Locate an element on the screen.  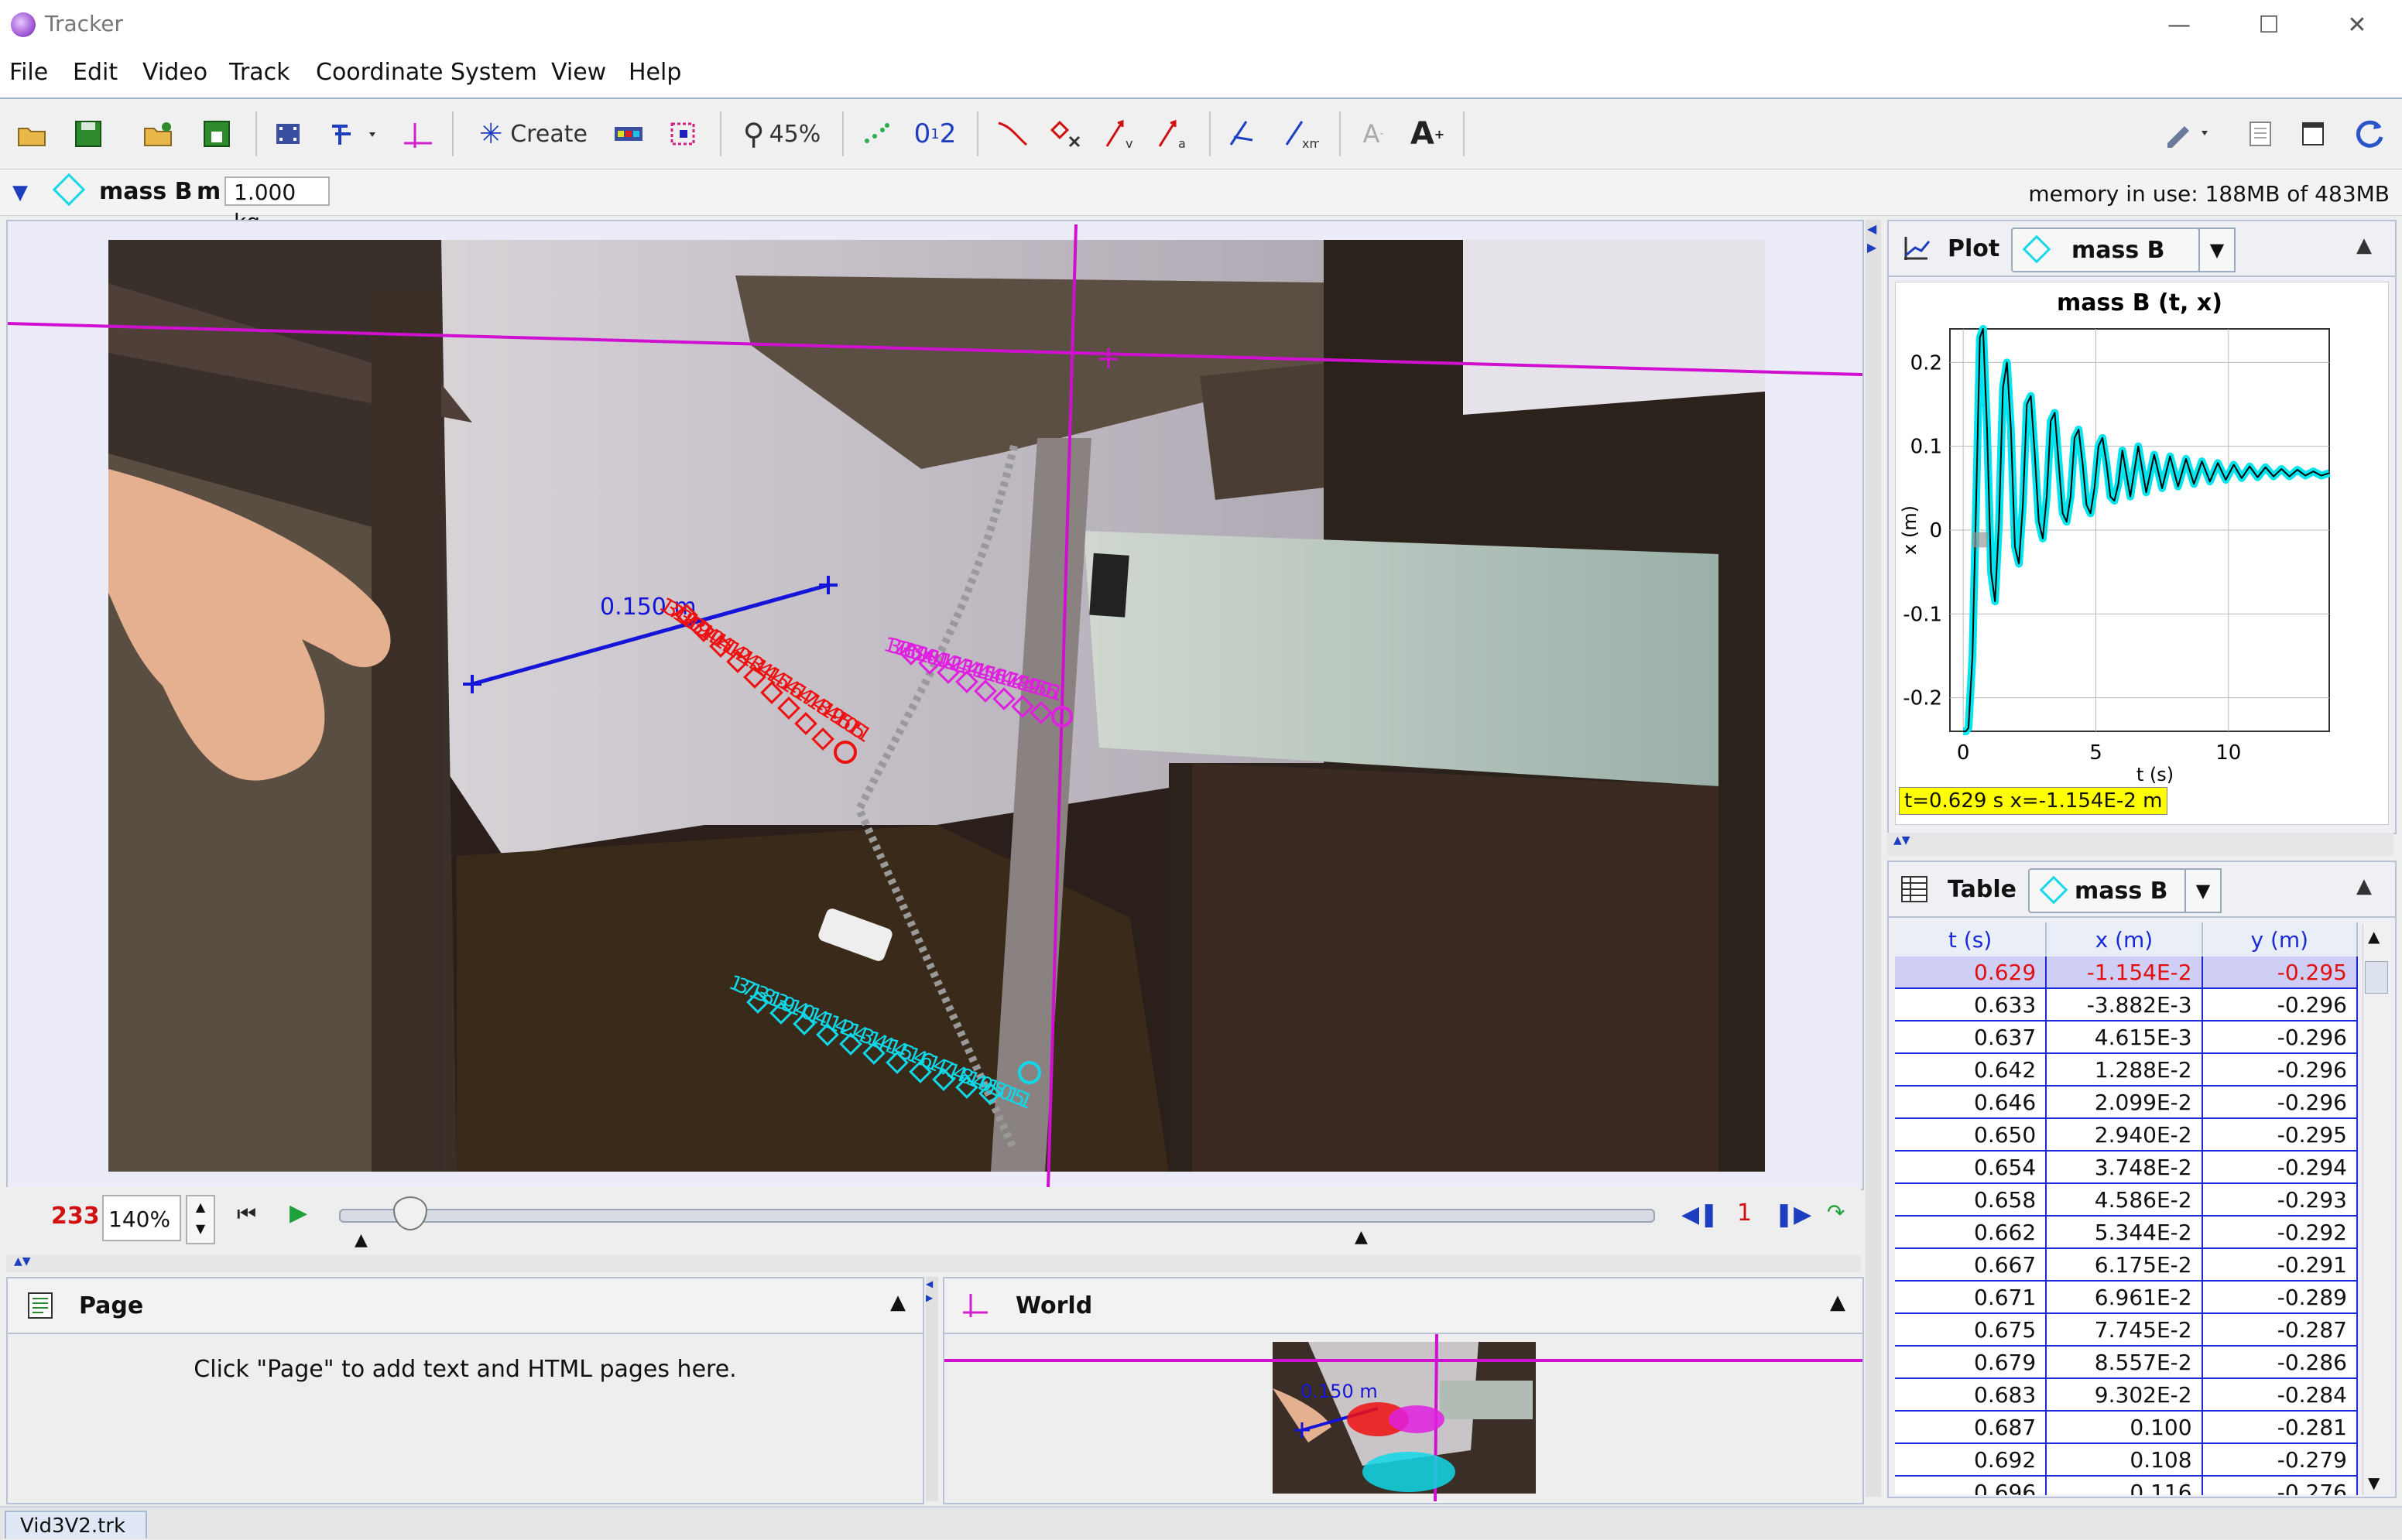
column-header-y: y (m) is located at coordinates (2280, 939).